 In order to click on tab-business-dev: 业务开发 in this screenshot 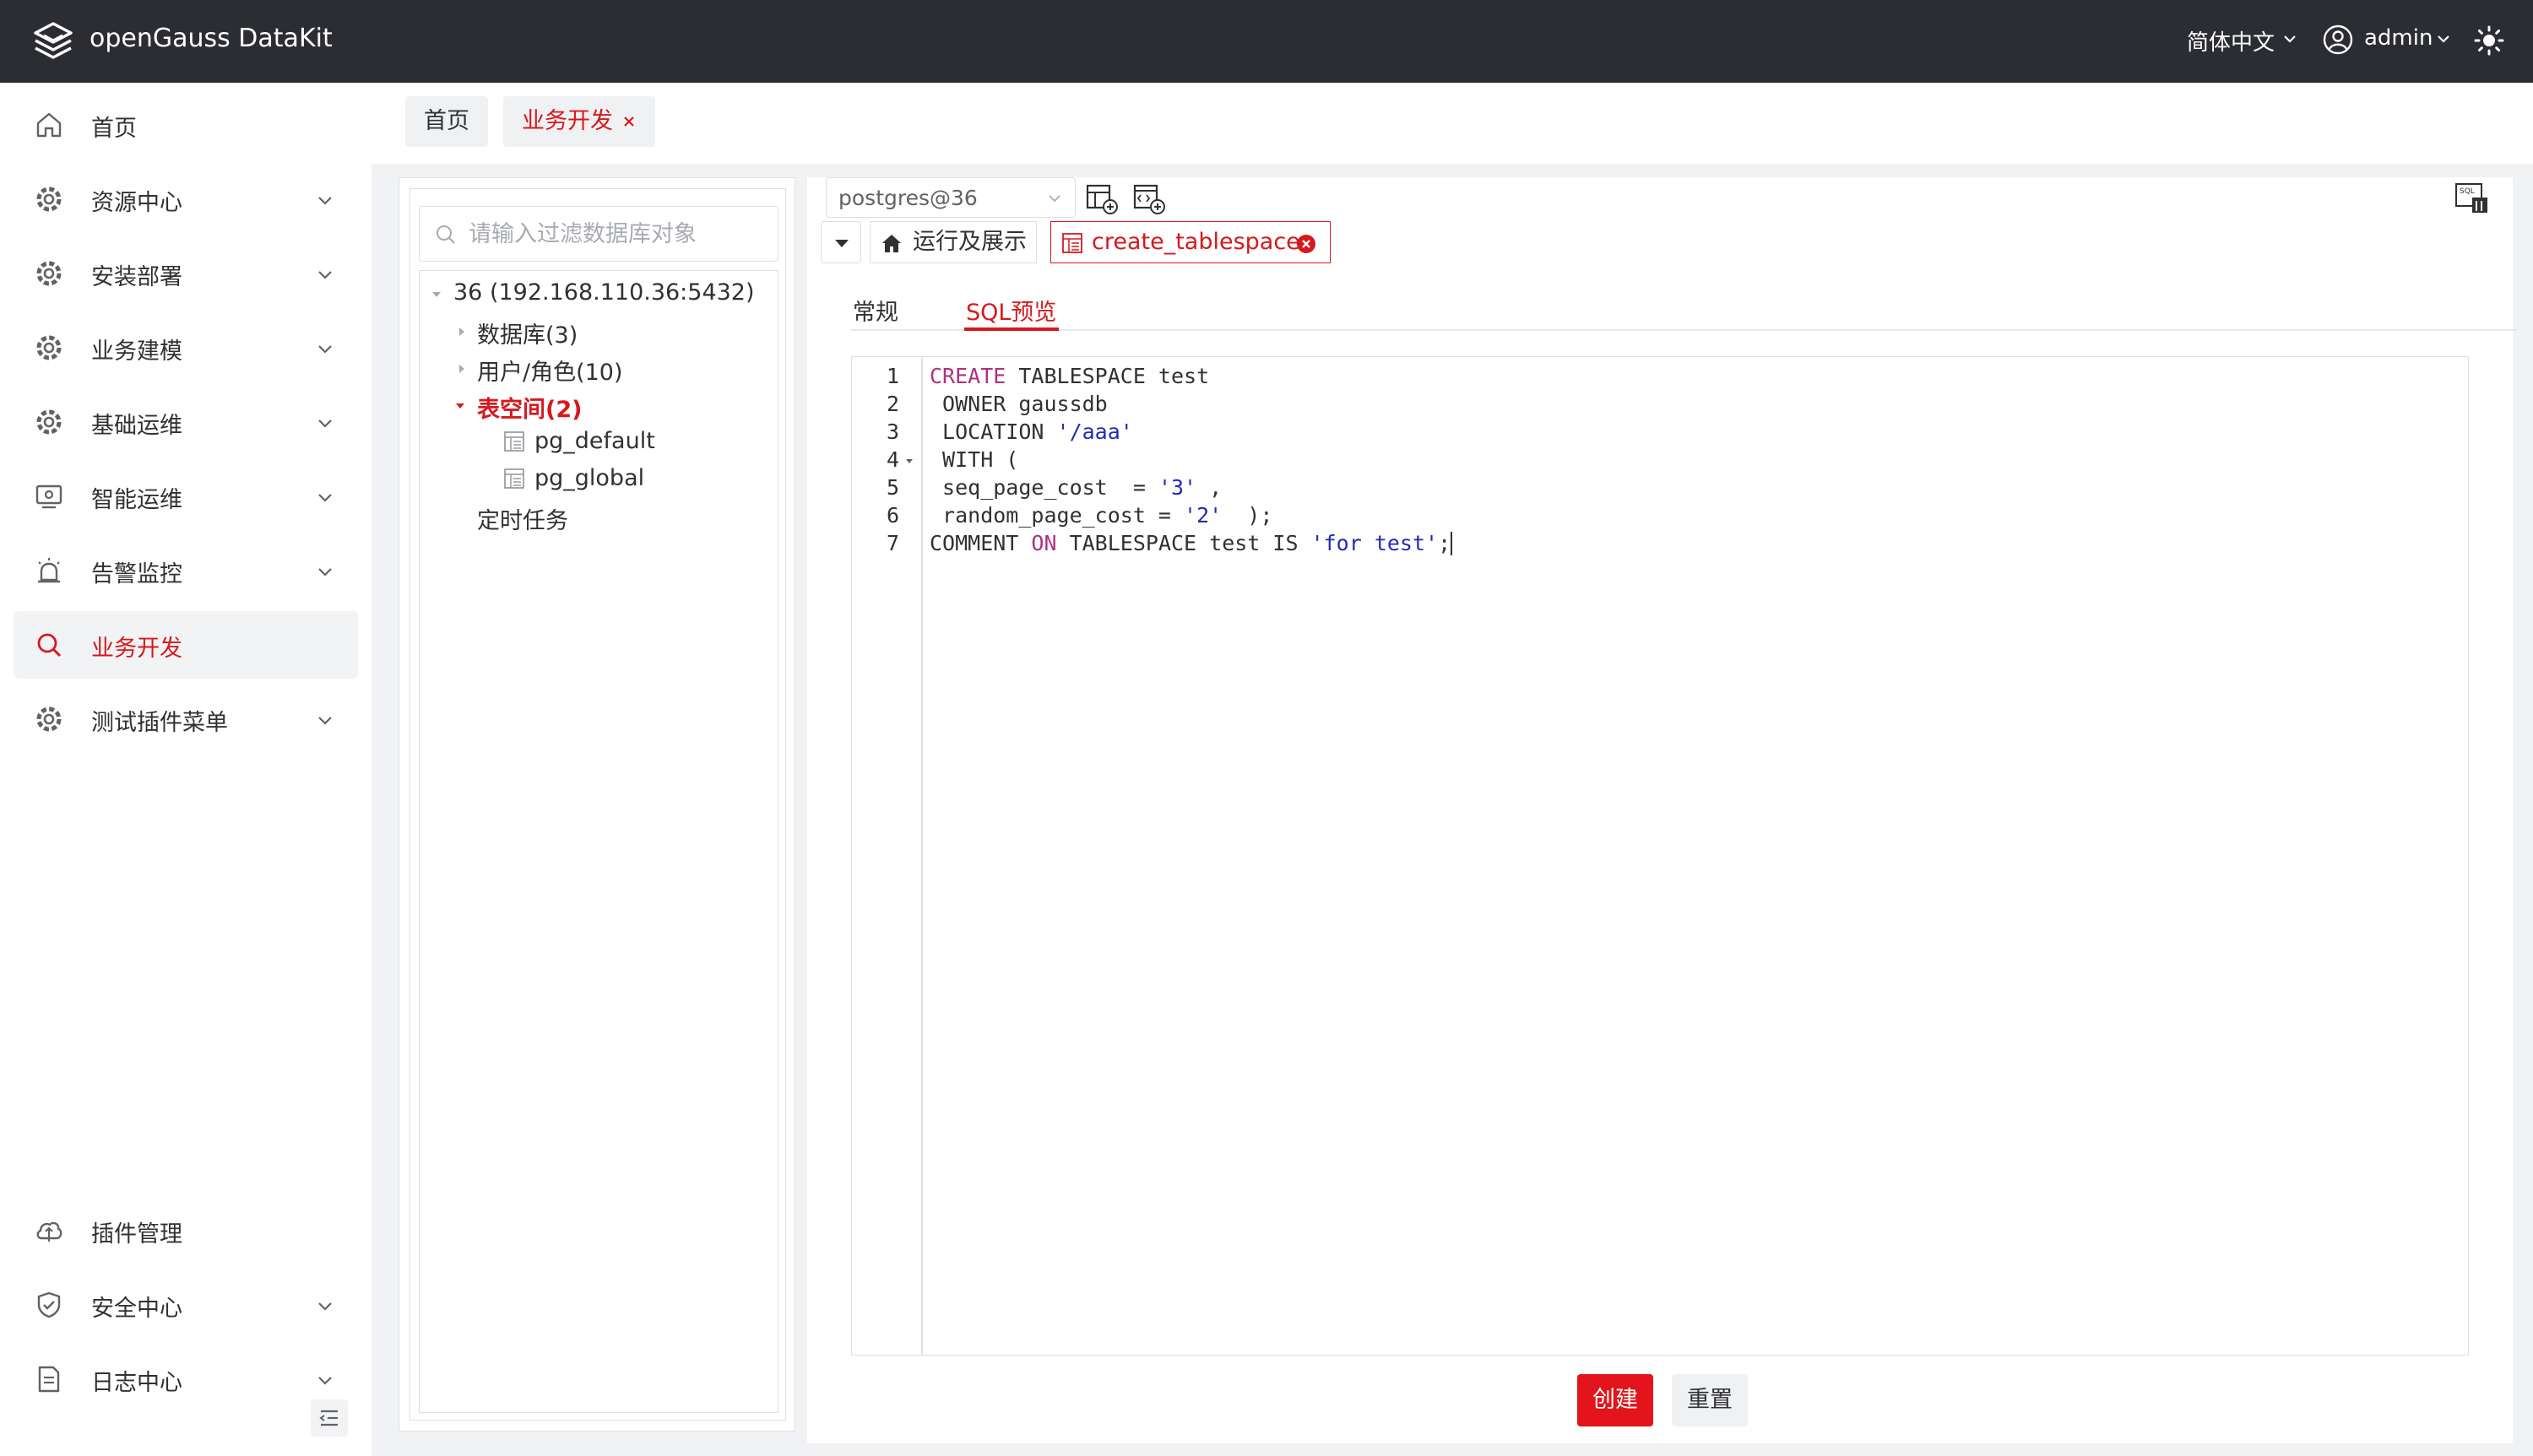, I will do `click(579, 121)`.